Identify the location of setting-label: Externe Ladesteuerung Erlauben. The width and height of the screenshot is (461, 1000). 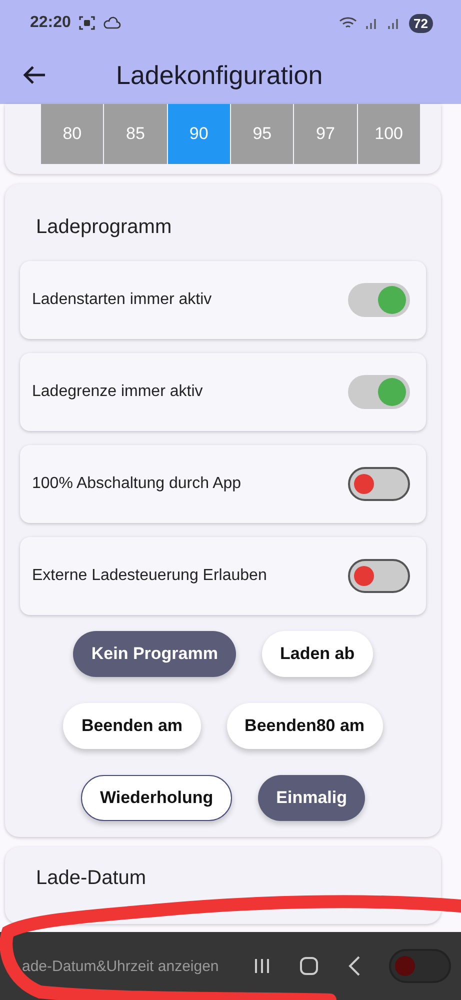
(149, 576).